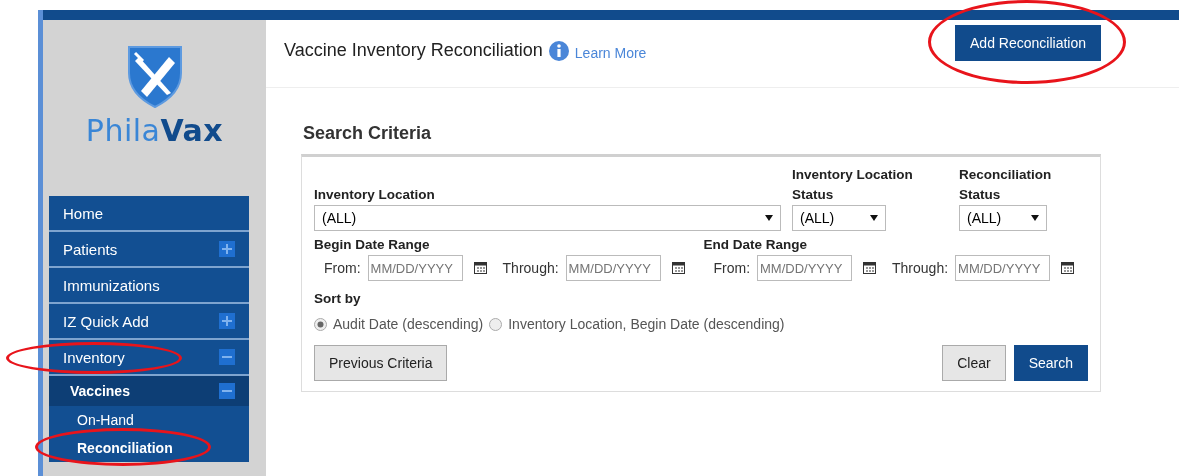 The image size is (1179, 476). I want to click on field-label: Reconciliation Status, so click(1006, 185).